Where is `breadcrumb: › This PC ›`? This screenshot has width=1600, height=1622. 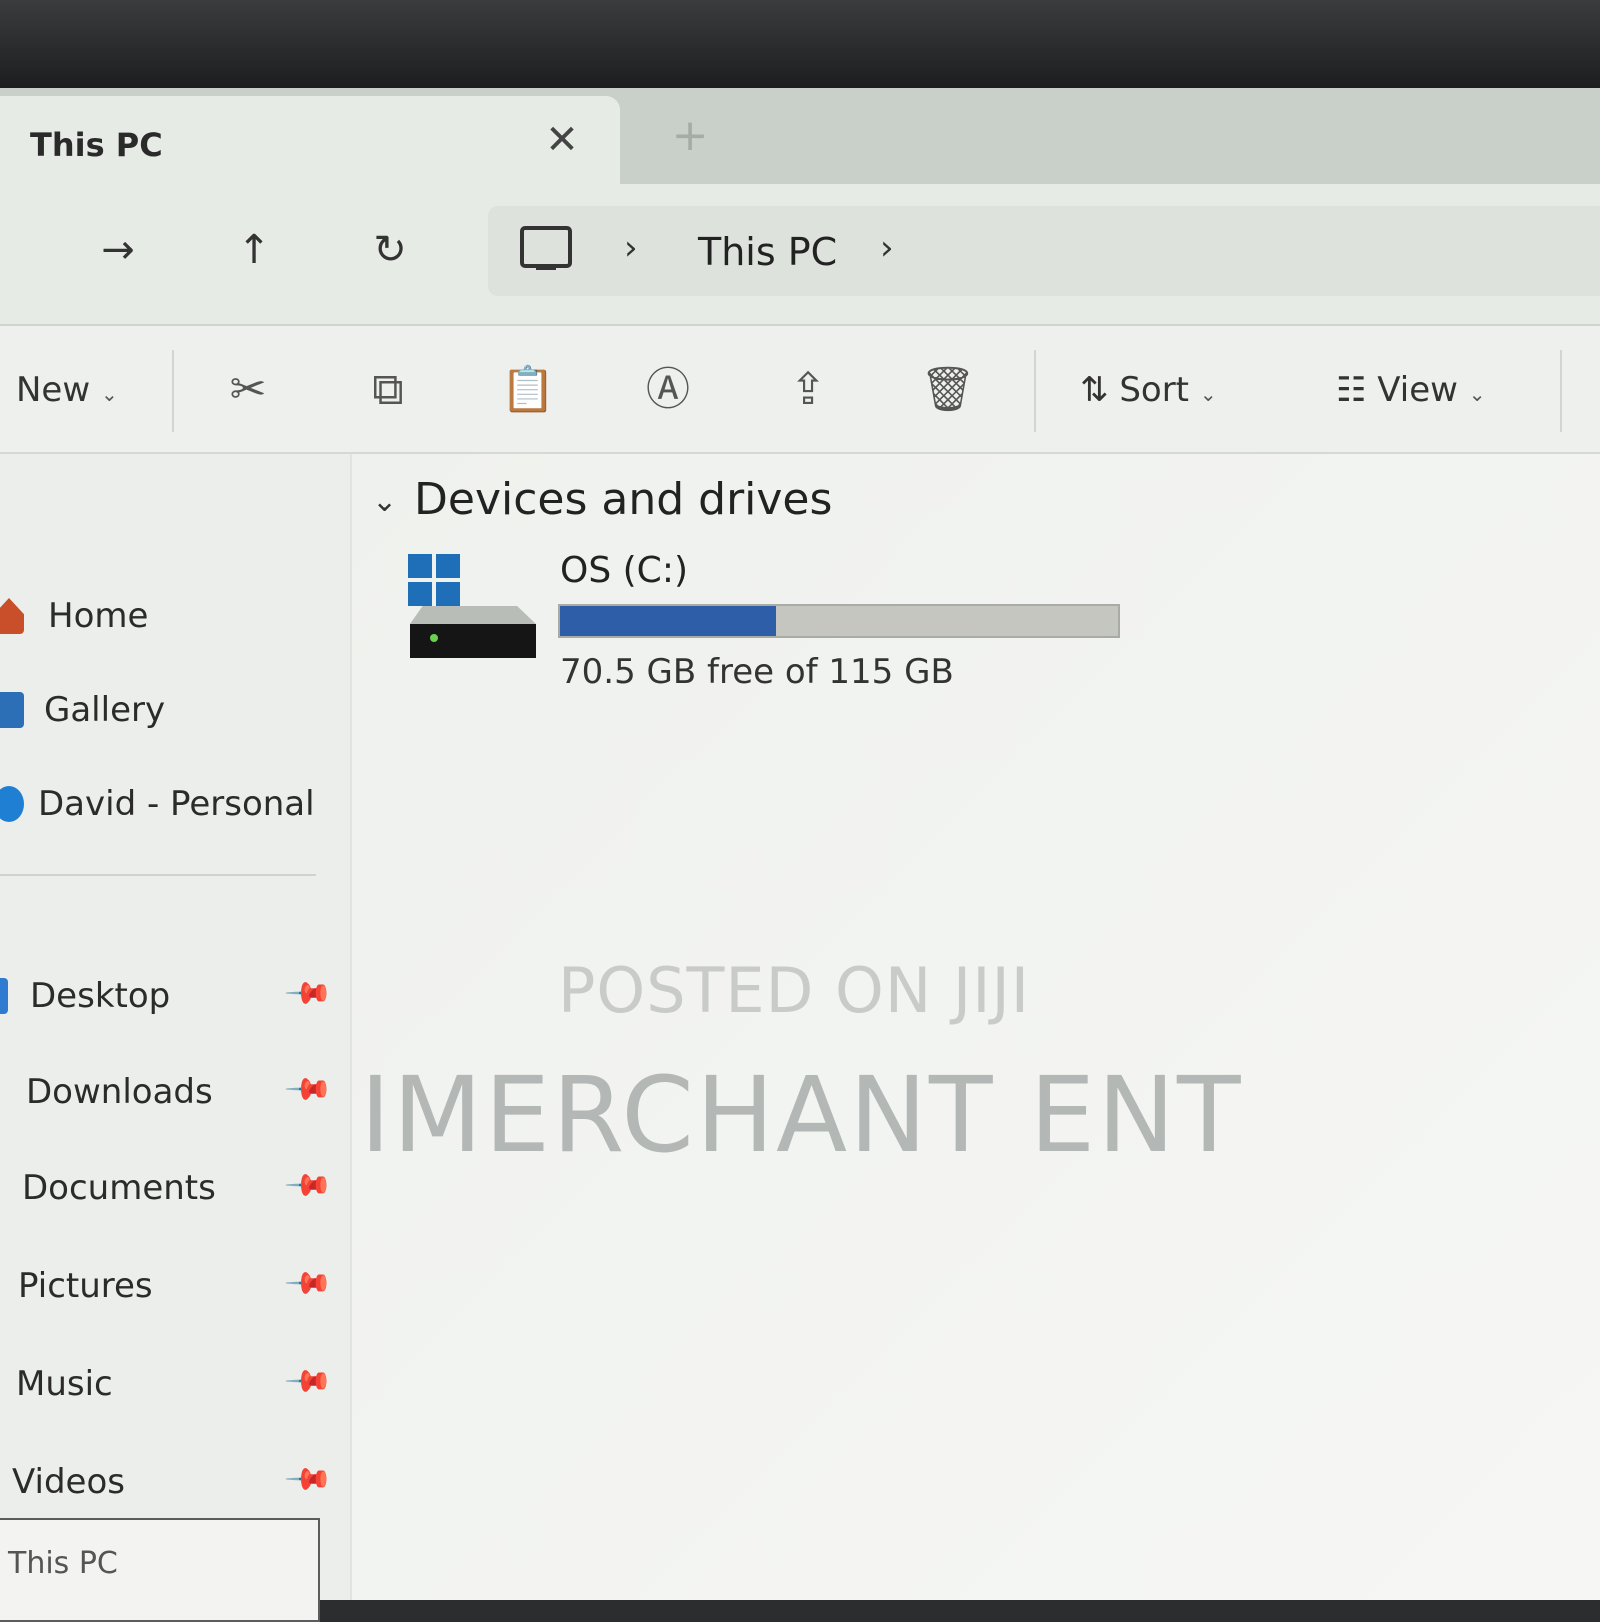
breadcrumb: › This PC › is located at coordinates (1044, 251).